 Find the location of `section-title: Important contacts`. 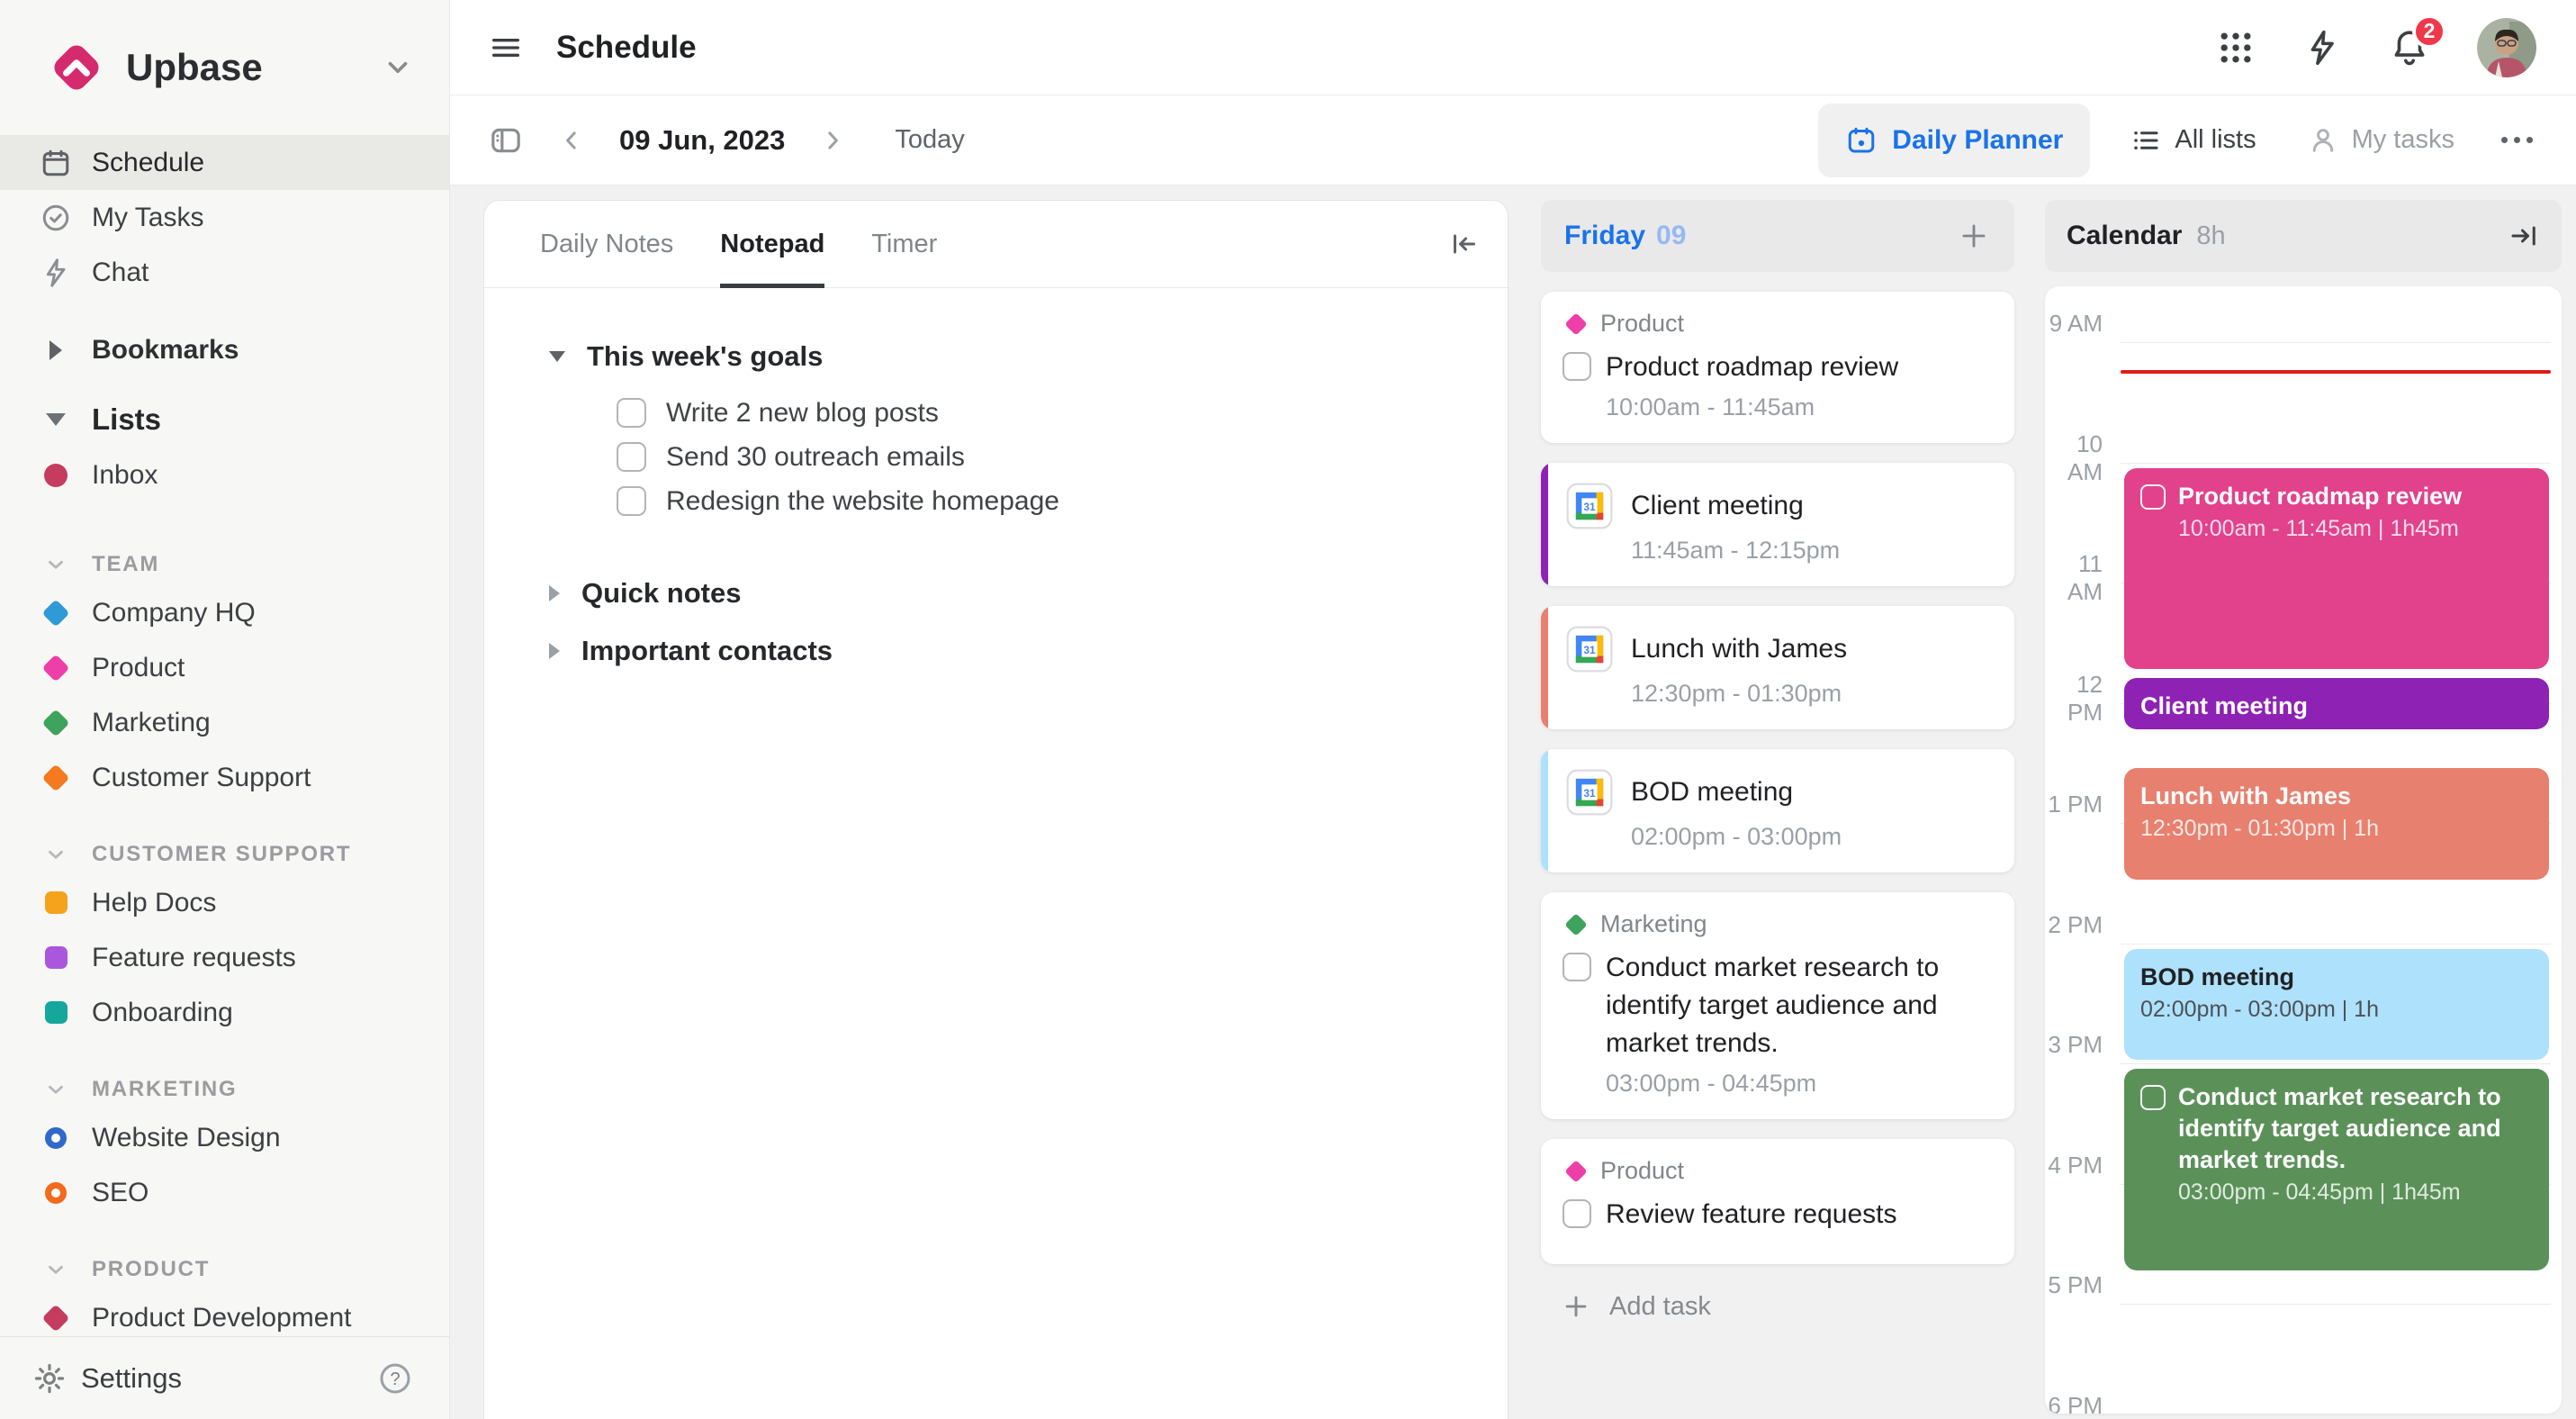

section-title: Important contacts is located at coordinates (707, 650).